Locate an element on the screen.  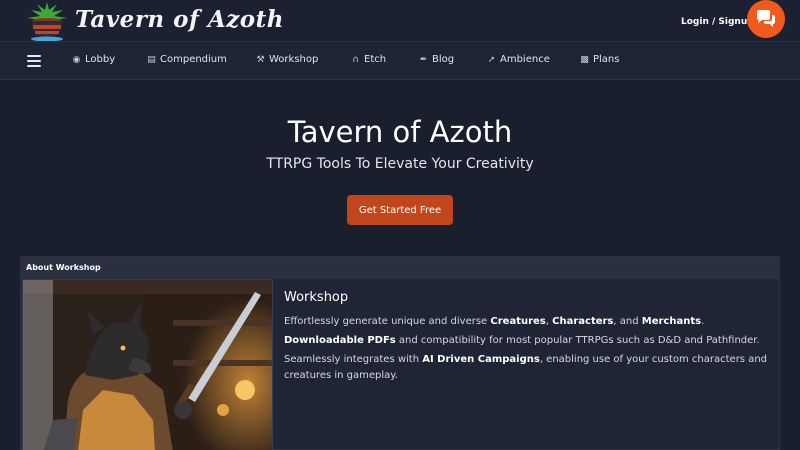
wand-icon: ➚ is located at coordinates (491, 59).